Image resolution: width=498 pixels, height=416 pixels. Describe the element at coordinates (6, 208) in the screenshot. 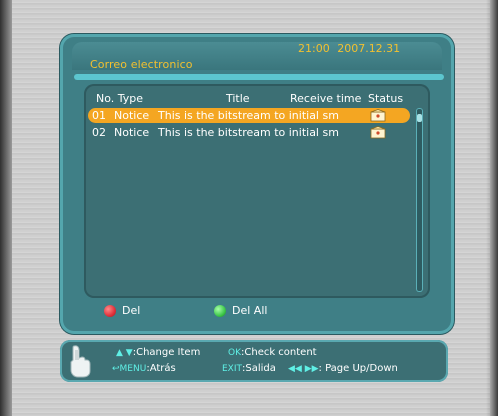

I see `screen-left-edge` at that location.